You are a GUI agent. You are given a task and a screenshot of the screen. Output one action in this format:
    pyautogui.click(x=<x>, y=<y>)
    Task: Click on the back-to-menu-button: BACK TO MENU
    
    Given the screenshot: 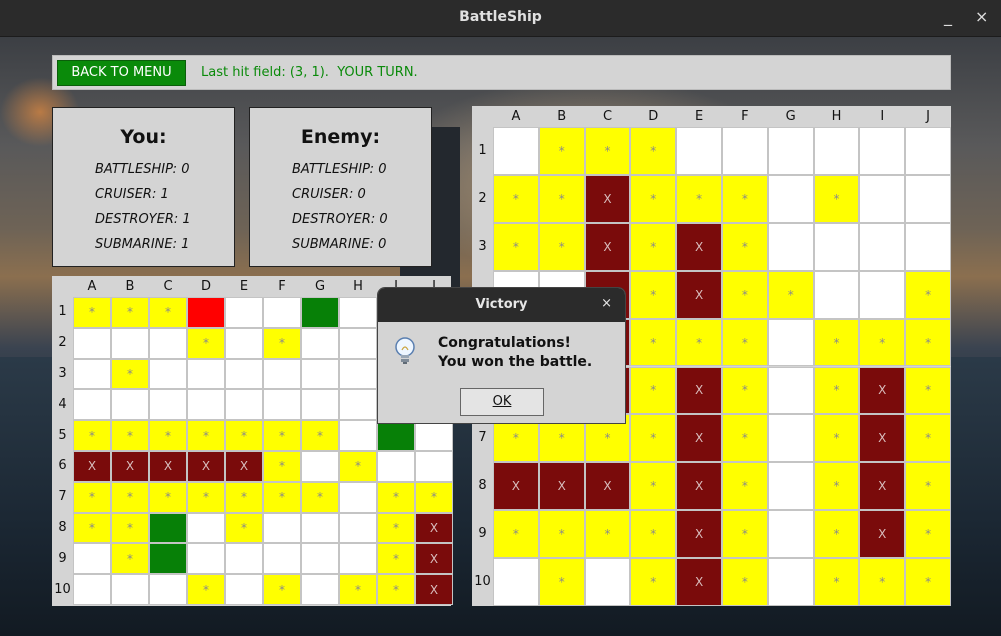 What is the action you would take?
    pyautogui.click(x=121, y=73)
    